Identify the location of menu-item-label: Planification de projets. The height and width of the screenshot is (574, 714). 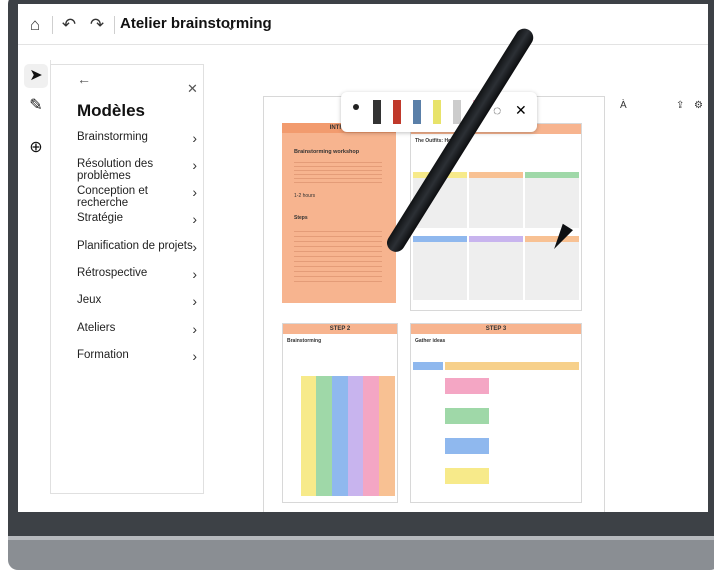
(135, 246).